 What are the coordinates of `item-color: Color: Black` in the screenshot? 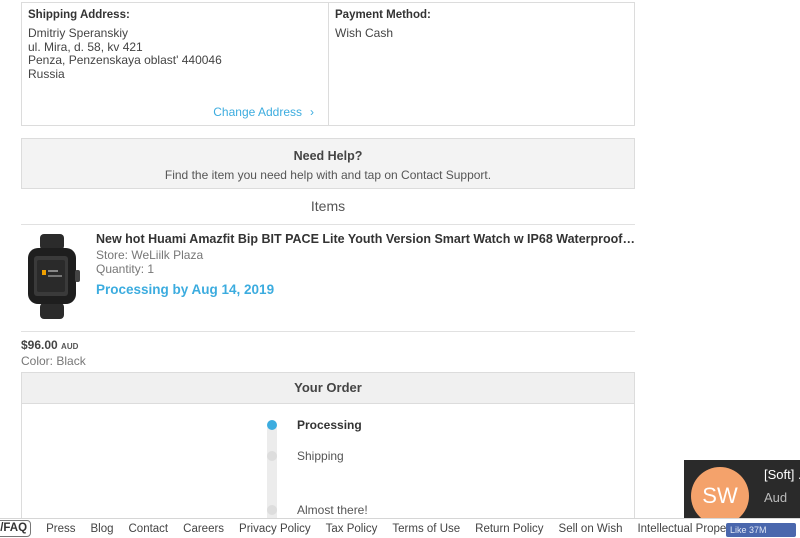 It's located at (53, 361).